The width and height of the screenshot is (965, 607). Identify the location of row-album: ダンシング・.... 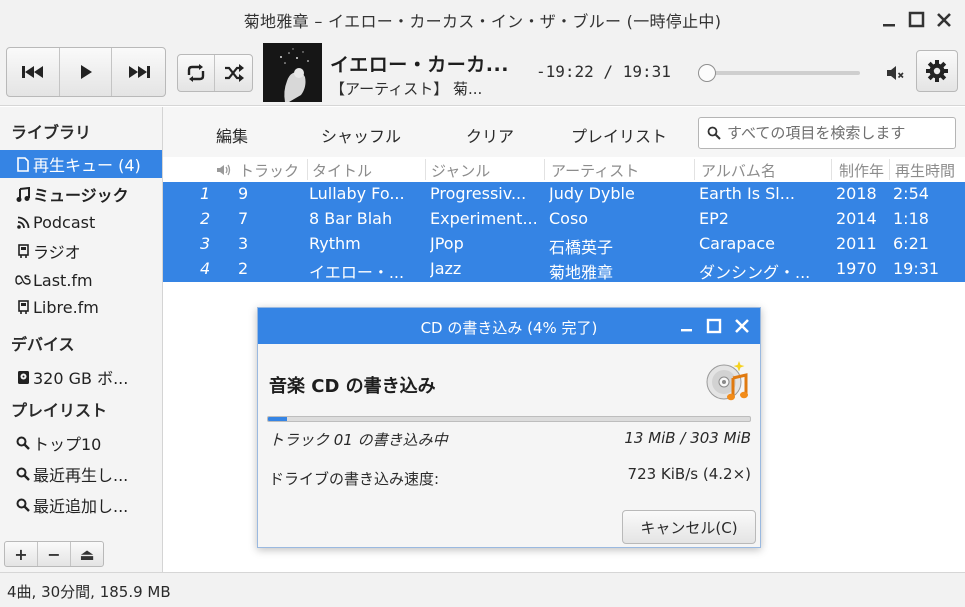
(755, 272).